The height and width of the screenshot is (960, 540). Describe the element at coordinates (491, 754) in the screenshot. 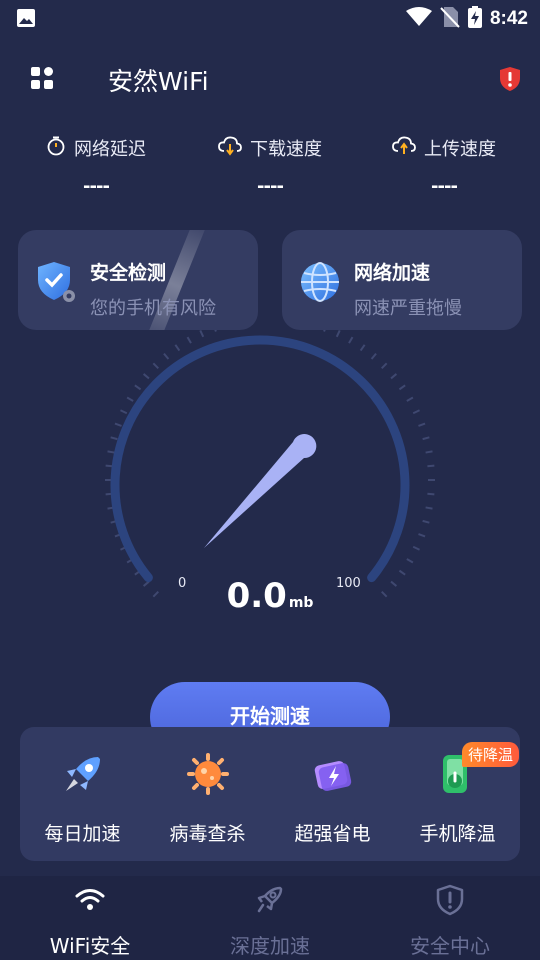

I see `cooling-pending-badge: 待降温` at that location.